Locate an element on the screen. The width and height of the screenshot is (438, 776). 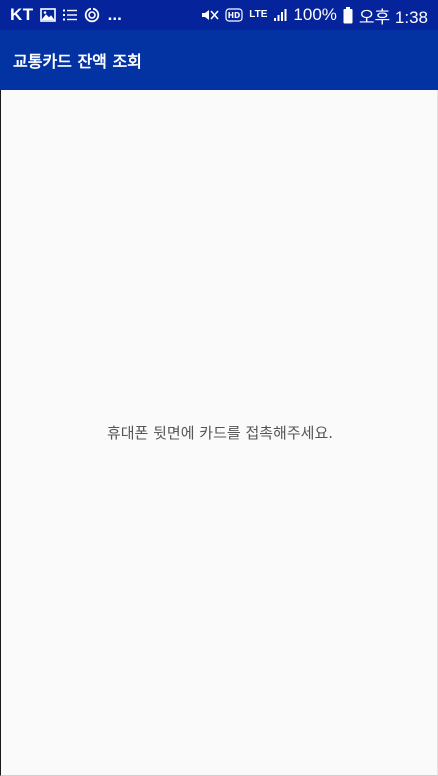
battery-icon is located at coordinates (348, 15).